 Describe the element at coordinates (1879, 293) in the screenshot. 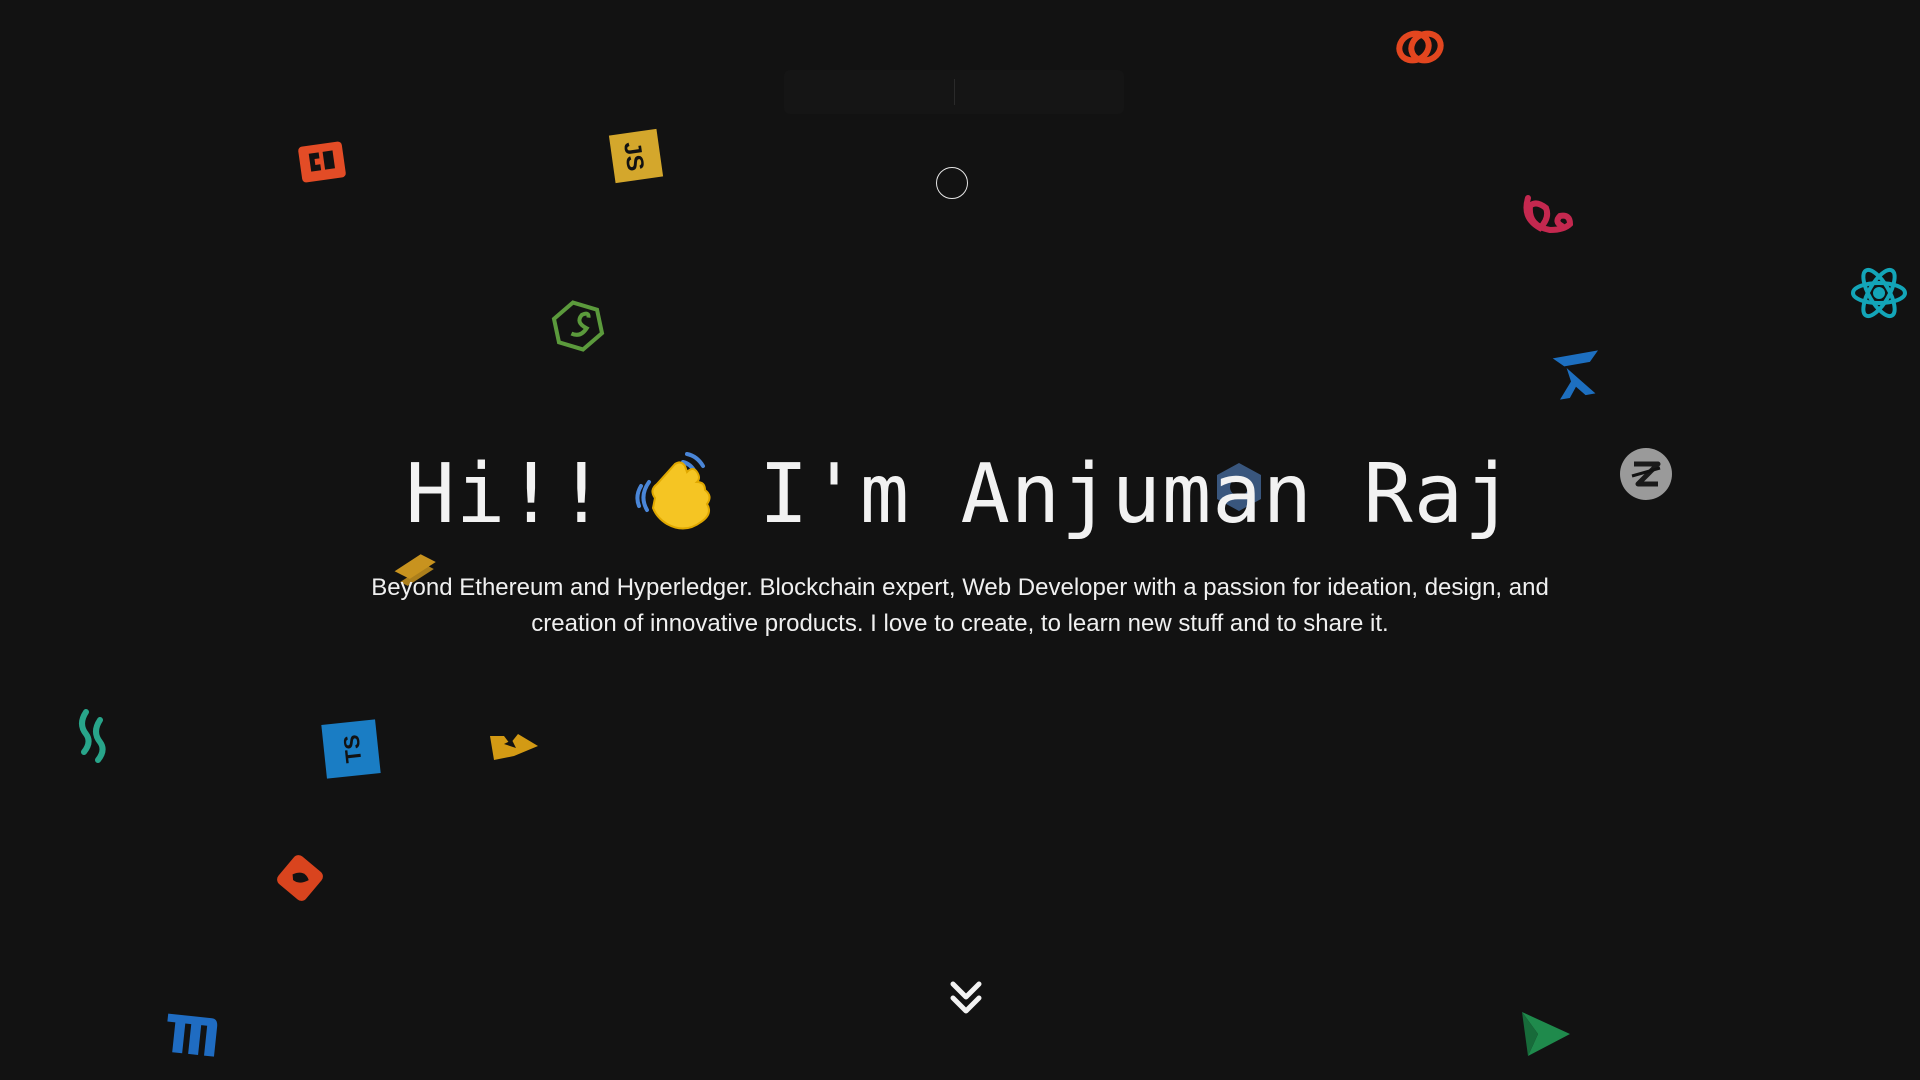

I see `react-icon` at that location.